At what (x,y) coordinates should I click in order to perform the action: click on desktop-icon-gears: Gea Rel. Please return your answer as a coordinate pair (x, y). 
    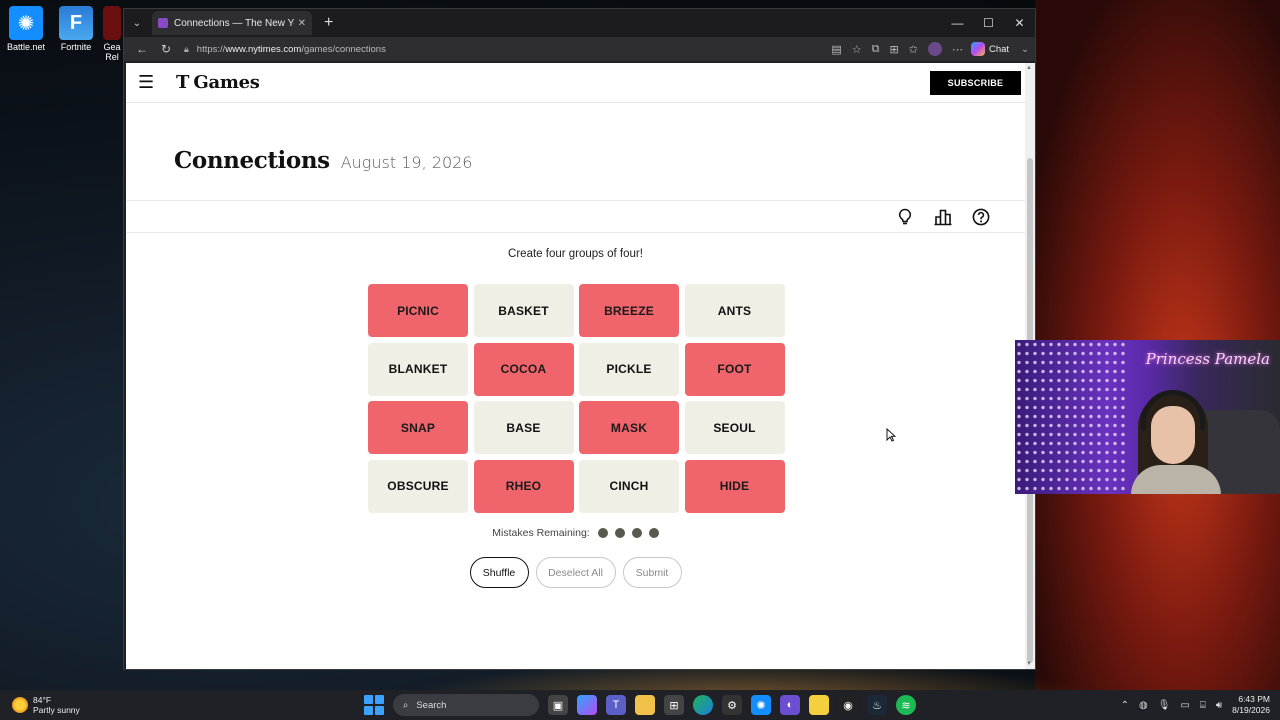
    Looking at the image, I should click on (112, 34).